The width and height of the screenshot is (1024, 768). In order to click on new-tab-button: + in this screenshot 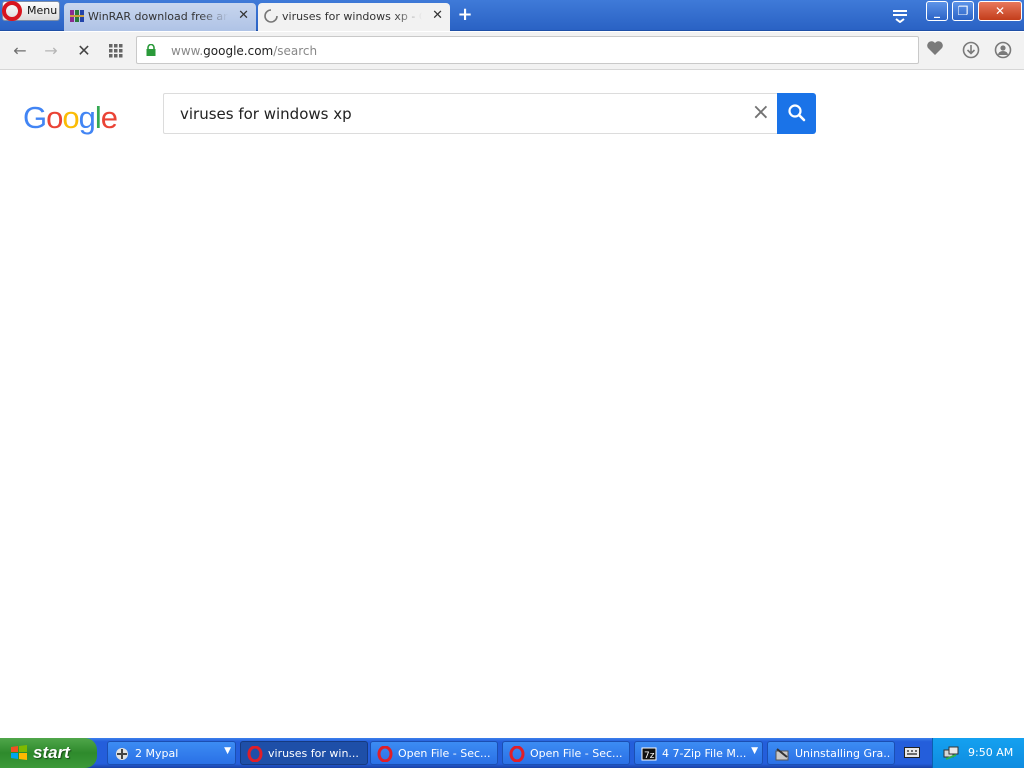, I will do `click(465, 15)`.